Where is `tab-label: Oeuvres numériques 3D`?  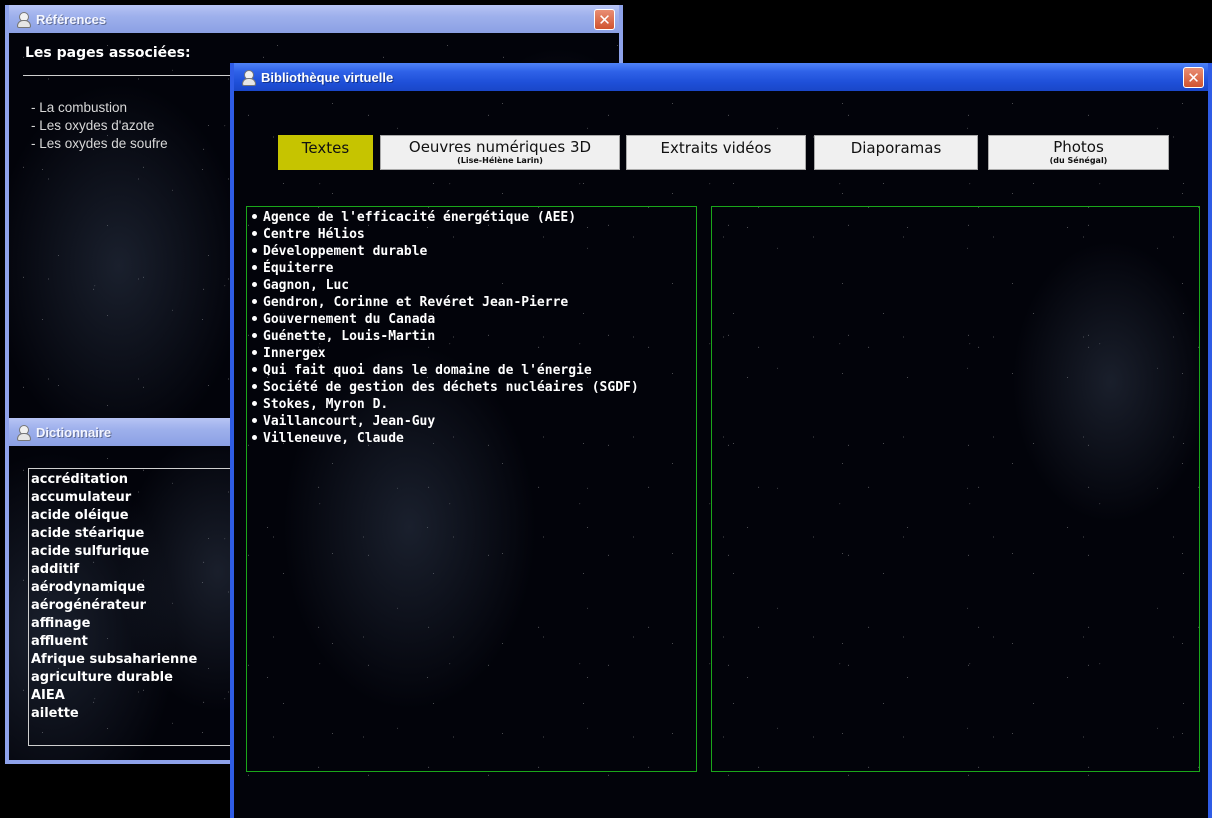 tab-label: Oeuvres numériques 3D is located at coordinates (500, 147).